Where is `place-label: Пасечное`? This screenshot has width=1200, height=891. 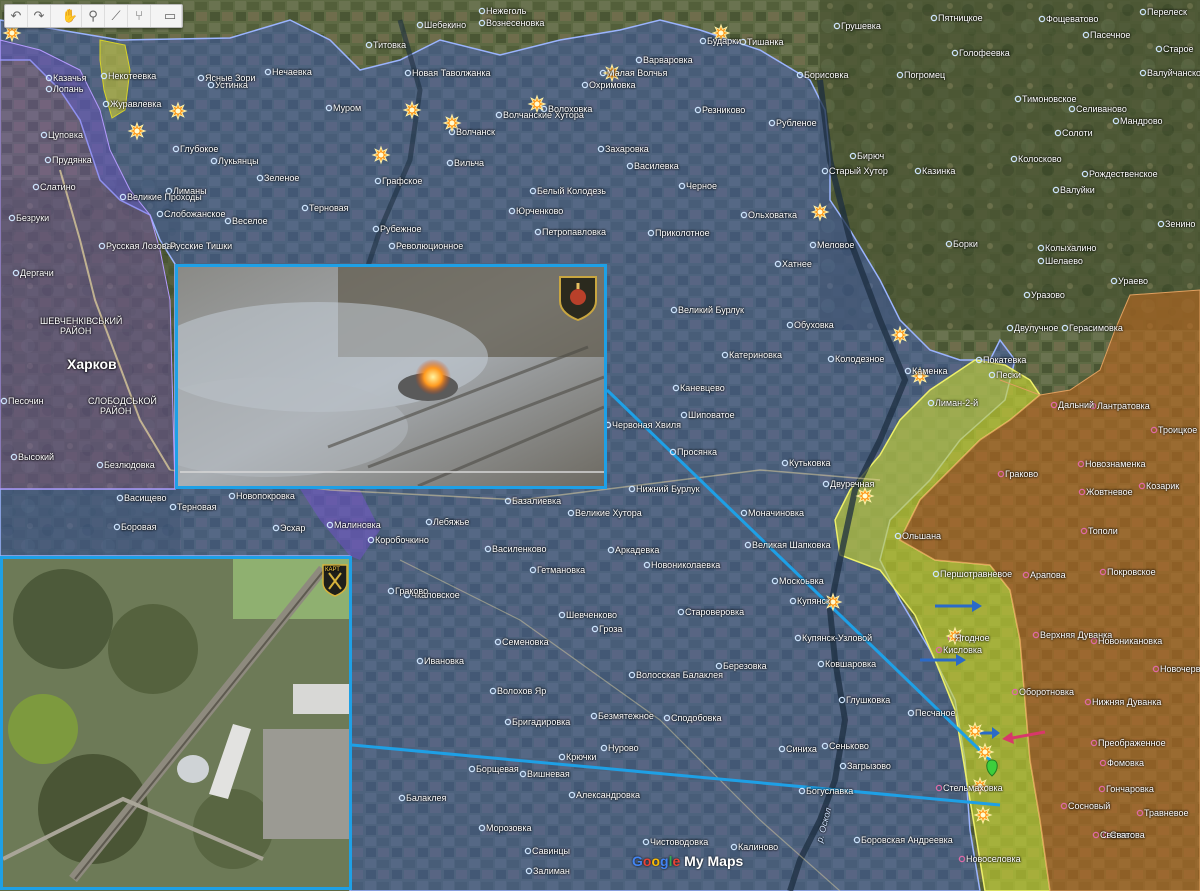
place-label: Пасечное is located at coordinates (1110, 35).